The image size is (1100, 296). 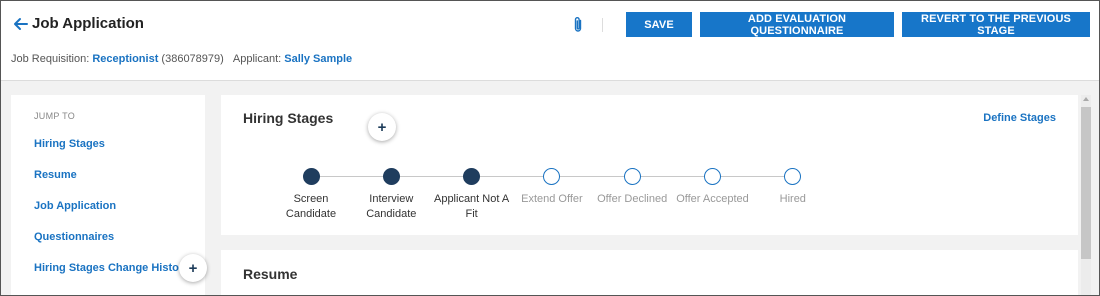 I want to click on stage-label: Screen Candidate, so click(x=311, y=206).